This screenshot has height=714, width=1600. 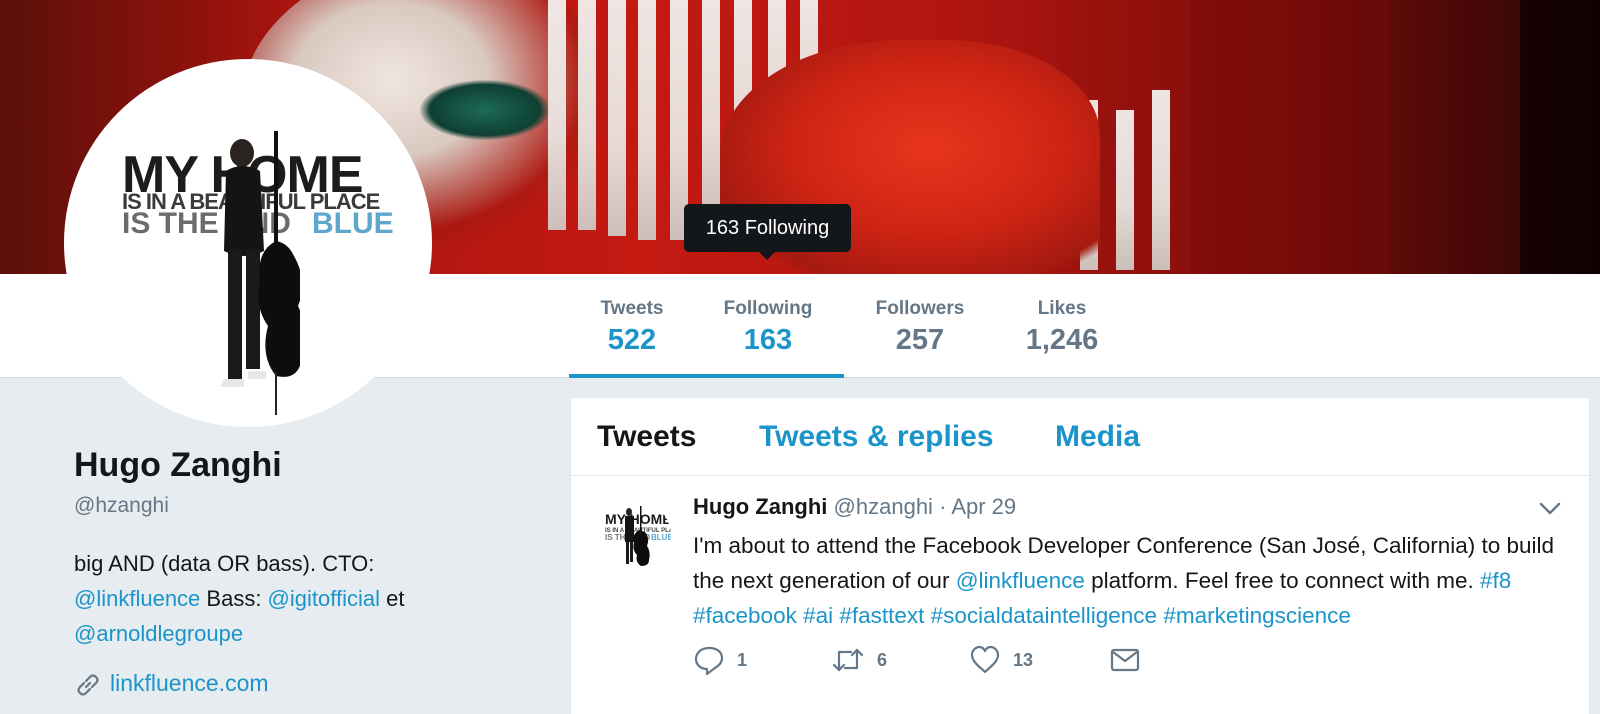 I want to click on timeline-tabs: Tweets Tweets & replies Media, so click(x=1080, y=437).